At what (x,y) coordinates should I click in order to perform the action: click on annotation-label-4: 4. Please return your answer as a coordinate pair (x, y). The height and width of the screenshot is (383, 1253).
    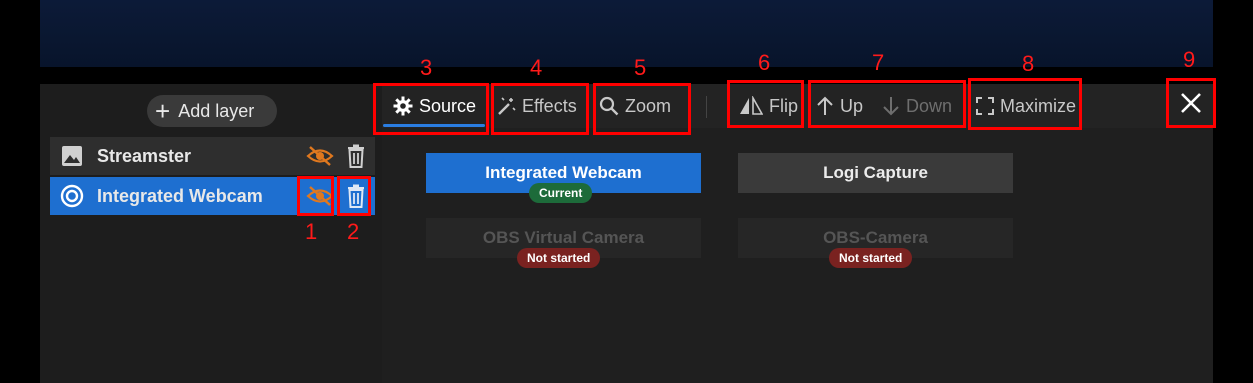
    Looking at the image, I should click on (536, 67).